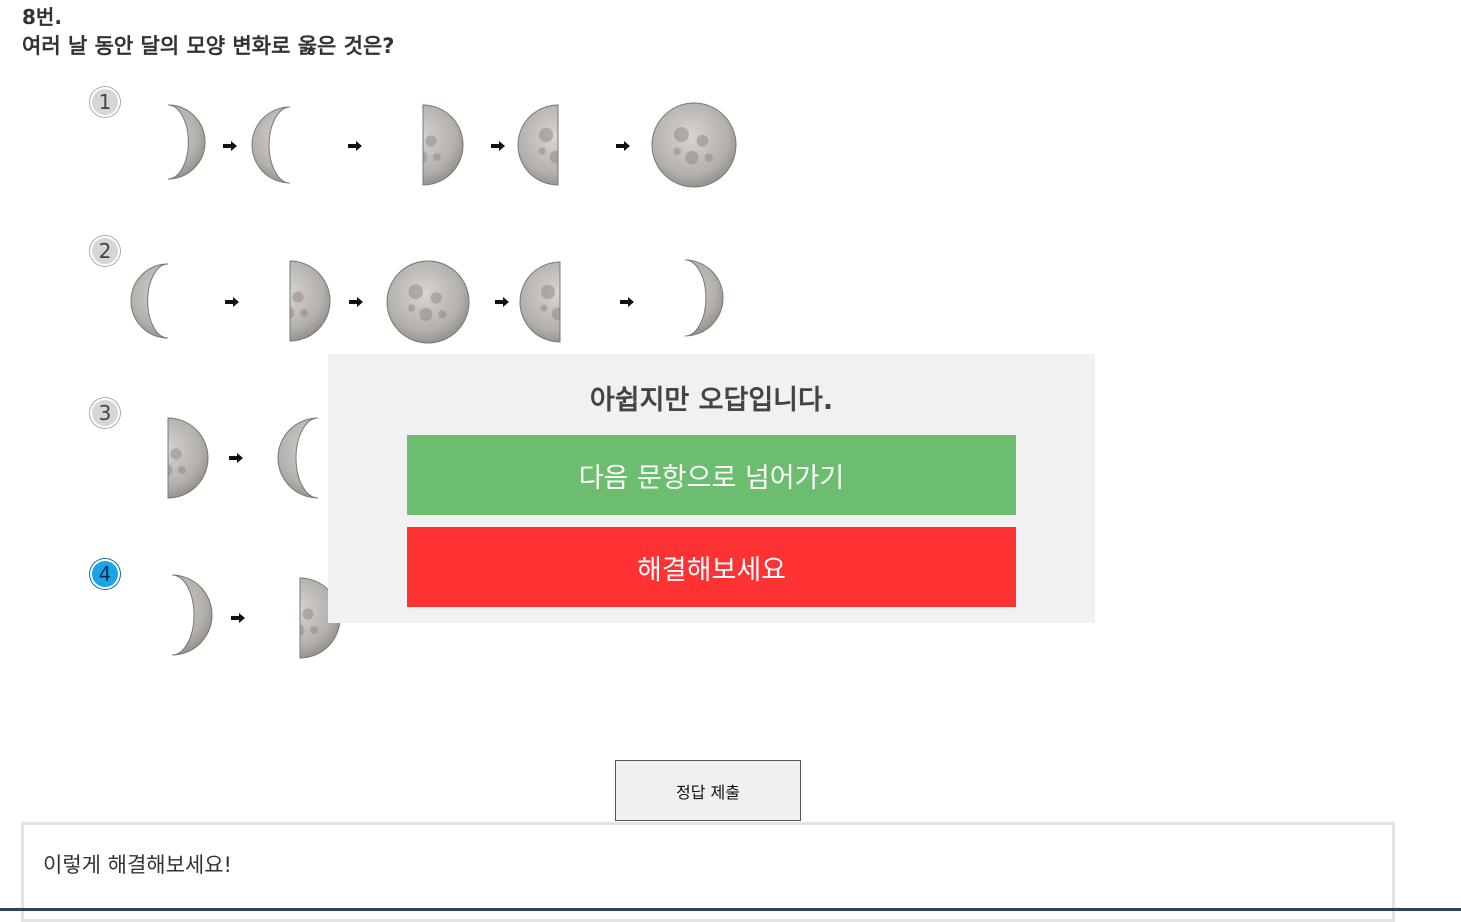  What do you see at coordinates (208, 46) in the screenshot?
I see `question-text: 여러 날 동안 달의 모양 변화로 옳은 것은?` at bounding box center [208, 46].